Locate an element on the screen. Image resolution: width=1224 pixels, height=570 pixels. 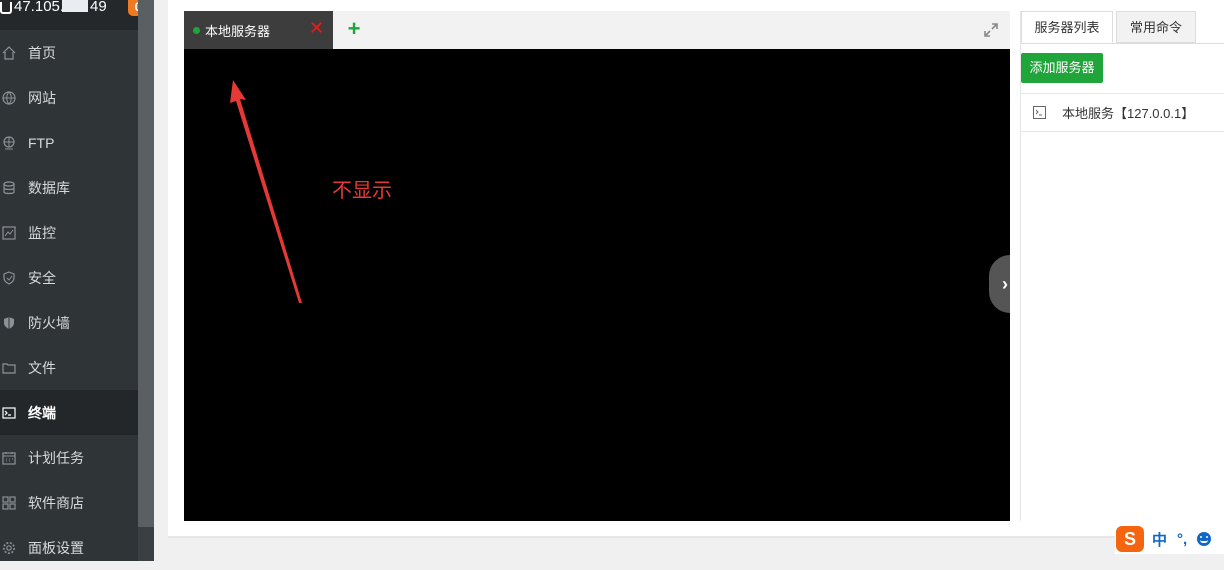
server-panel: 服务器列表 常用命令 添加服务器 本地服务【127.0.0.1】 is located at coordinates (1122, 266).